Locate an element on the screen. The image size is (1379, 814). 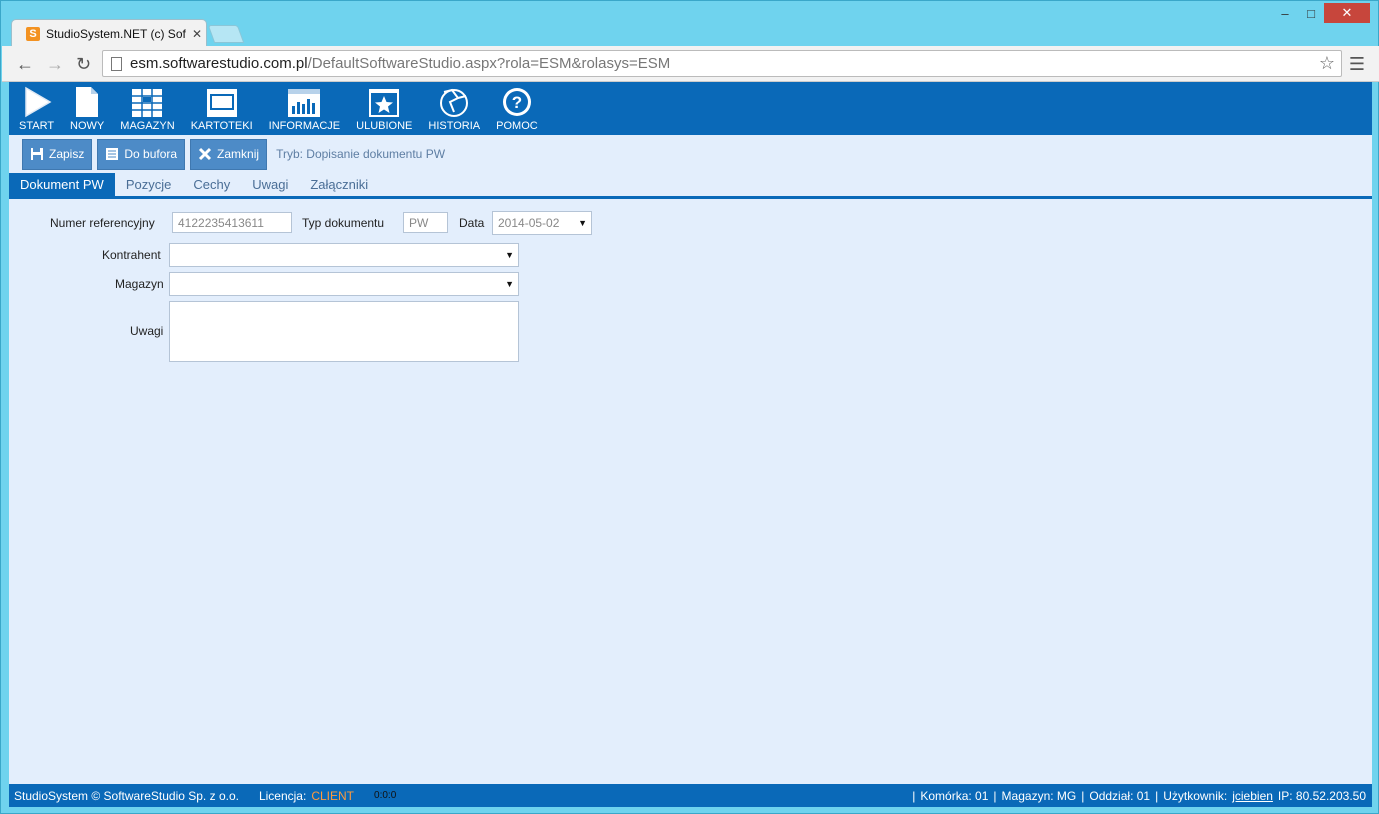
menu-start: START is located at coordinates (36, 108).